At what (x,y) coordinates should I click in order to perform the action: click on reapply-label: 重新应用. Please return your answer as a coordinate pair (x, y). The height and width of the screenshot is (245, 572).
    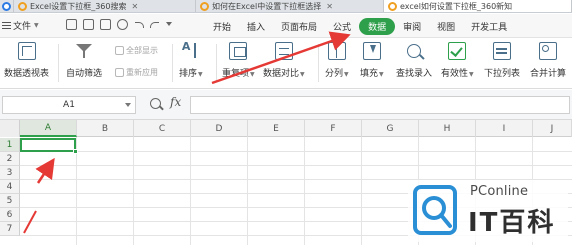
    Looking at the image, I should click on (142, 72).